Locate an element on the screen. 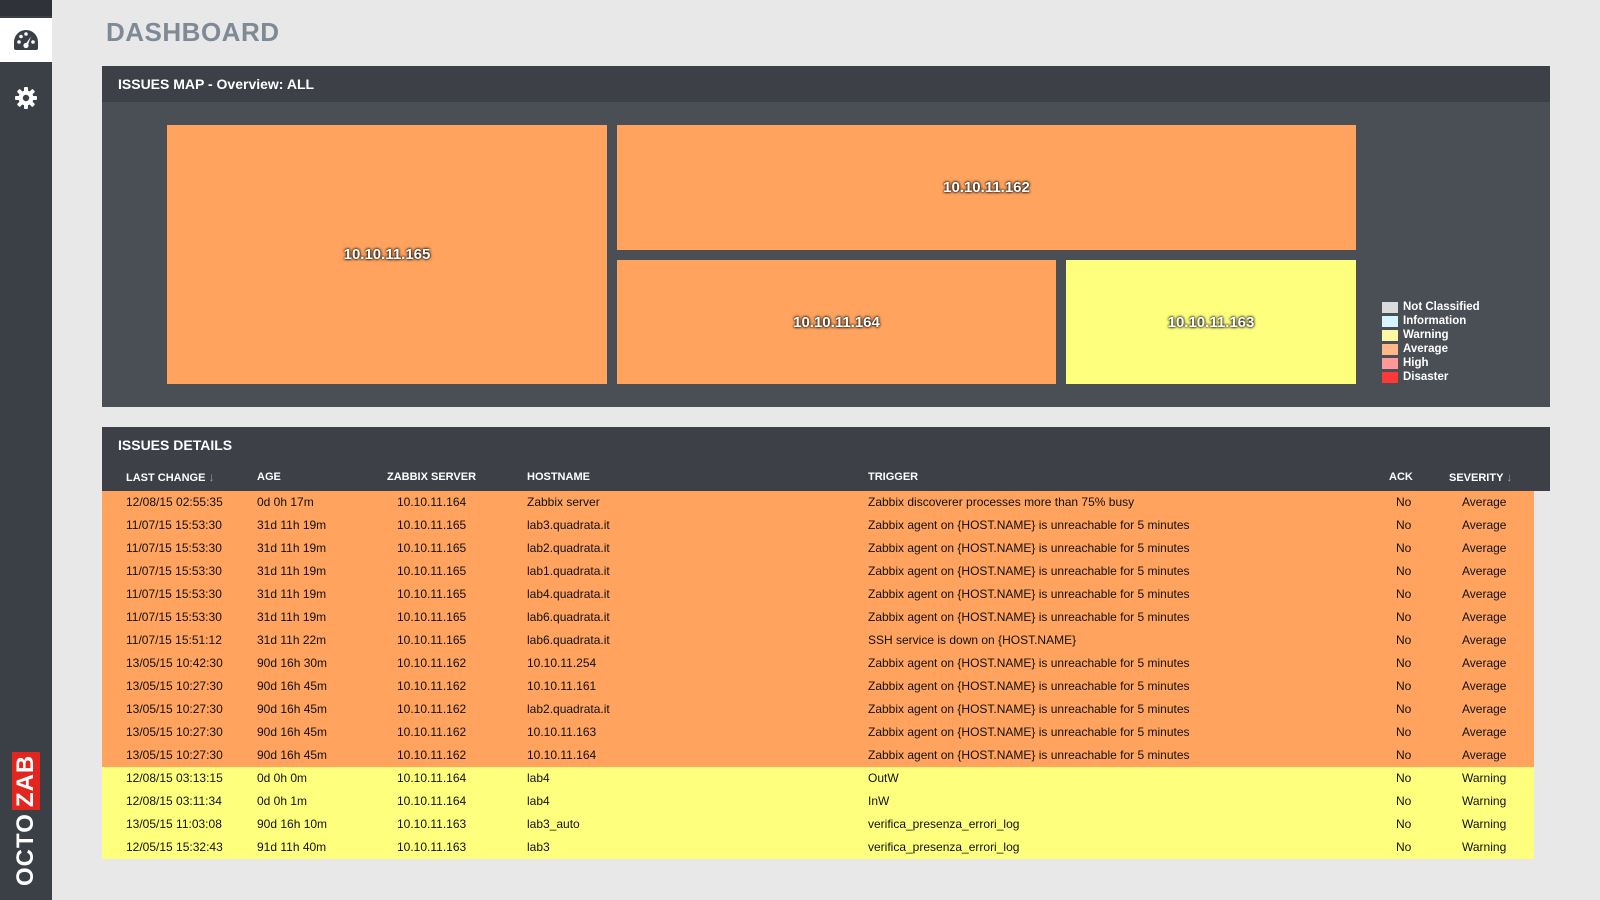  cell-age: 31d 11h 22m is located at coordinates (292, 640).